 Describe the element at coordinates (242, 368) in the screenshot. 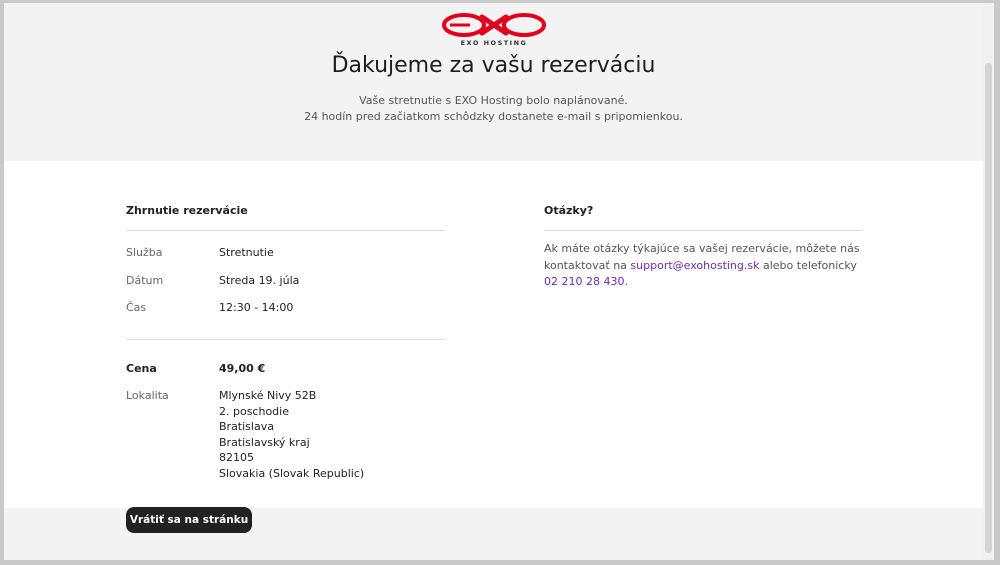

I see `price-value: 49,00 €` at that location.